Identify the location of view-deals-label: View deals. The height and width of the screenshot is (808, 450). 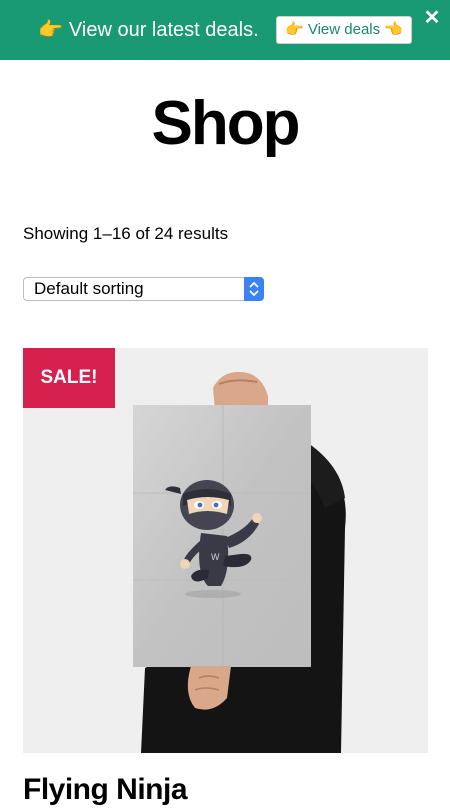
(344, 29).